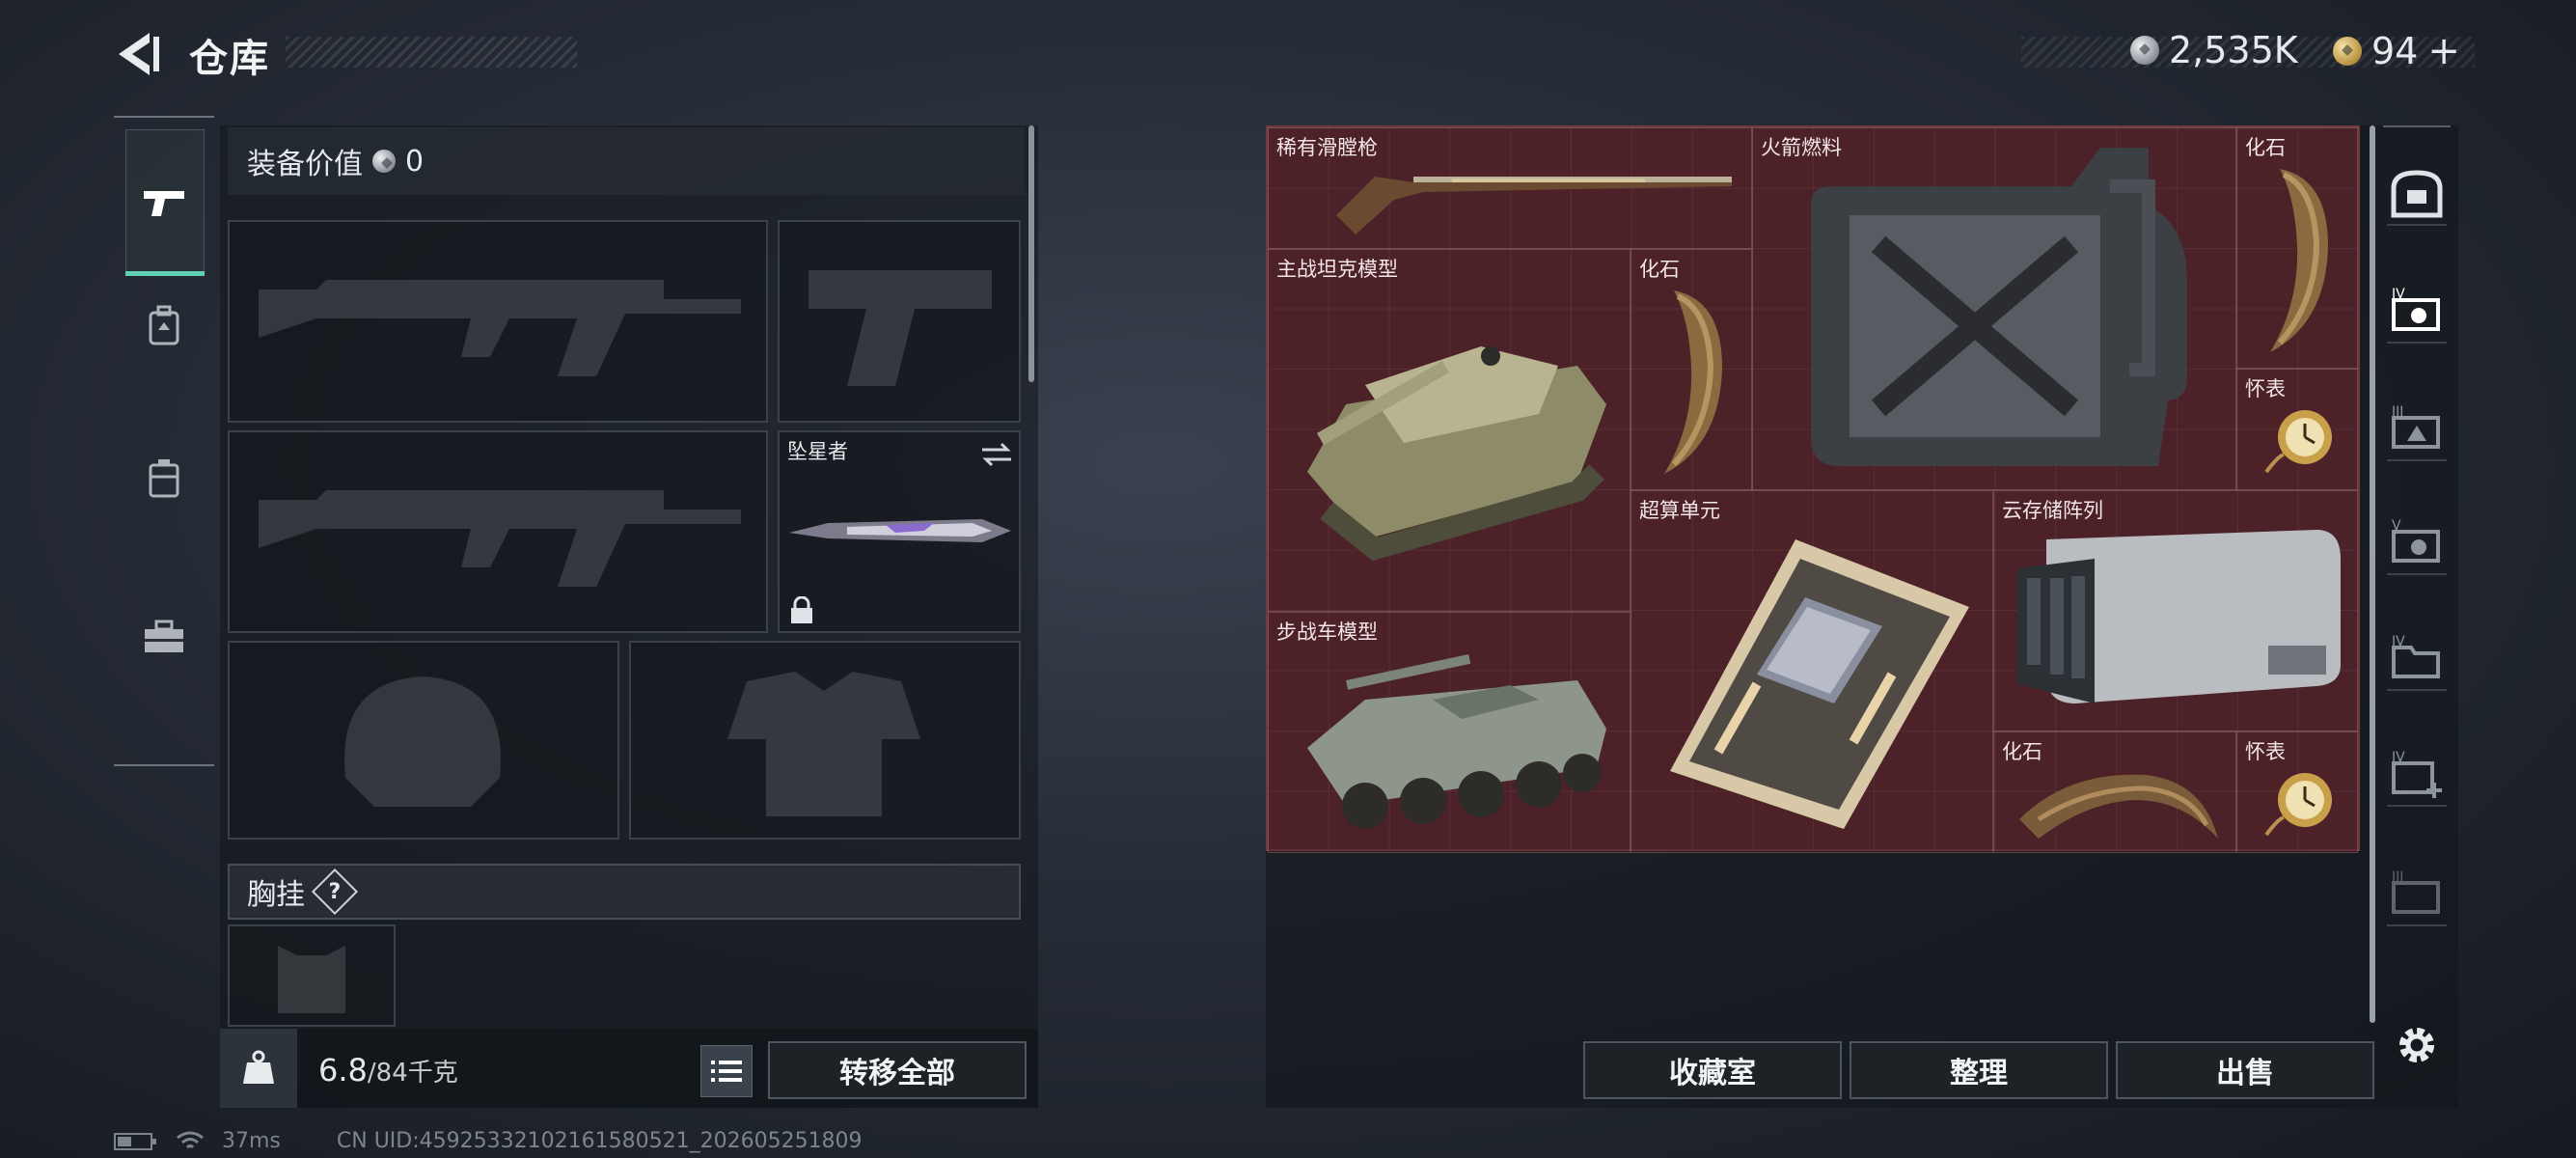 Image resolution: width=2576 pixels, height=1158 pixels. I want to click on organize-button: 整理, so click(1979, 1070).